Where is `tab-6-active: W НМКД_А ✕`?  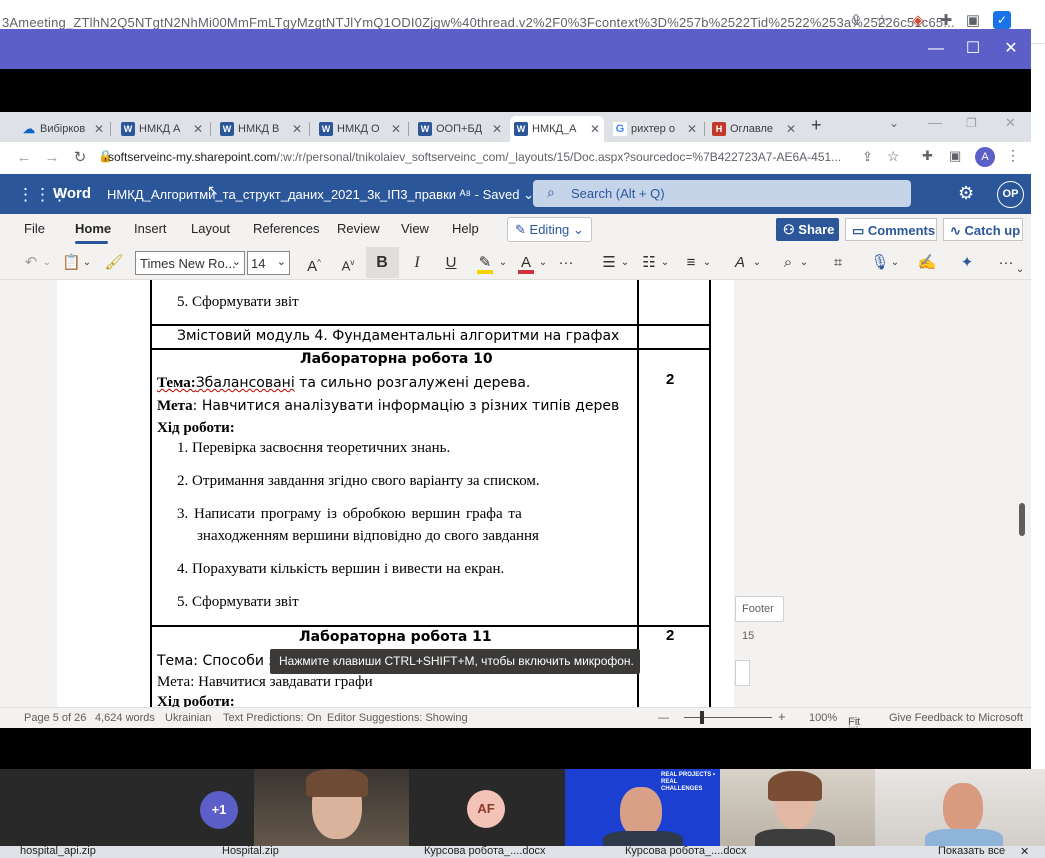 tab-6-active: W НМКД_А ✕ is located at coordinates (557, 129).